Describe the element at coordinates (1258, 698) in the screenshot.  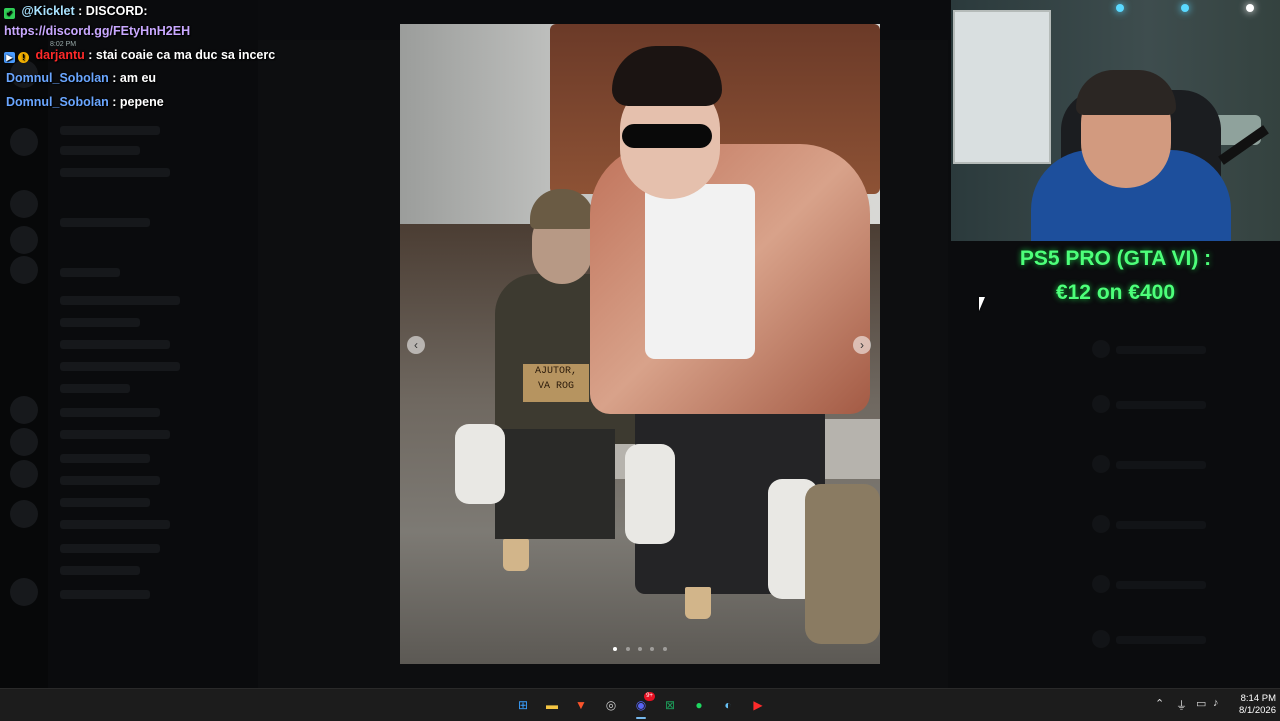
I see `clock-time: 8:14 PM` at that location.